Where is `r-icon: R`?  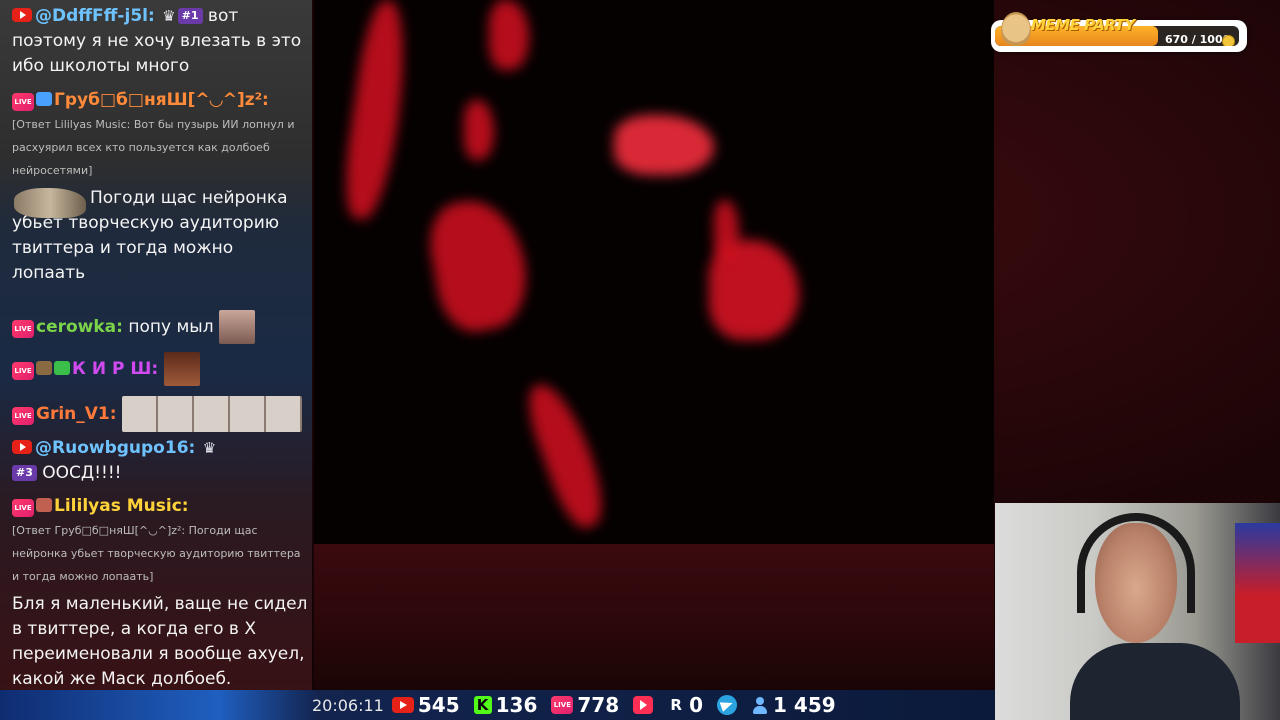 r-icon: R is located at coordinates (676, 705).